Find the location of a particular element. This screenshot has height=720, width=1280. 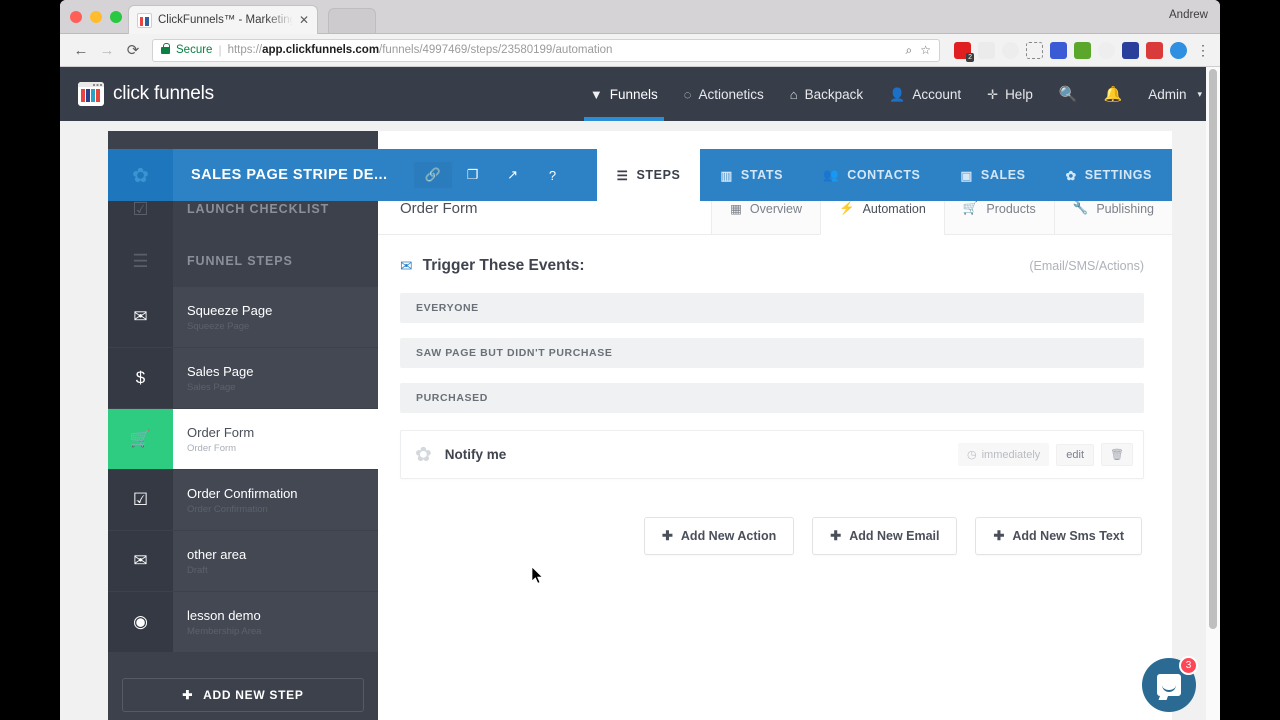

topnav-item-actionetics: ◌ Actionetics is located at coordinates (724, 94).